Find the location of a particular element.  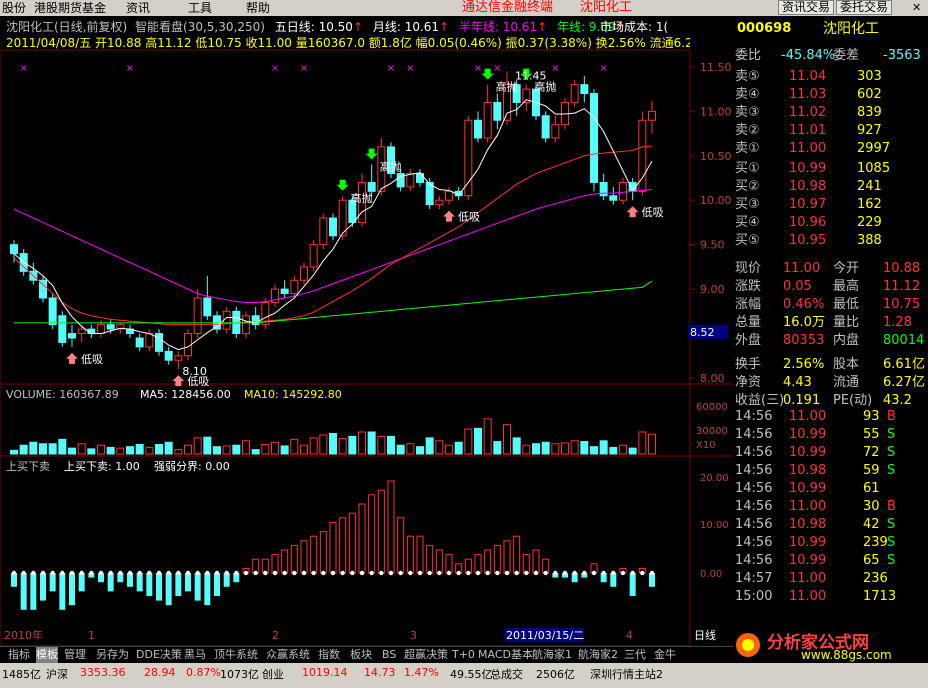

buy-level-cell: 162 is located at coordinates (869, 204).